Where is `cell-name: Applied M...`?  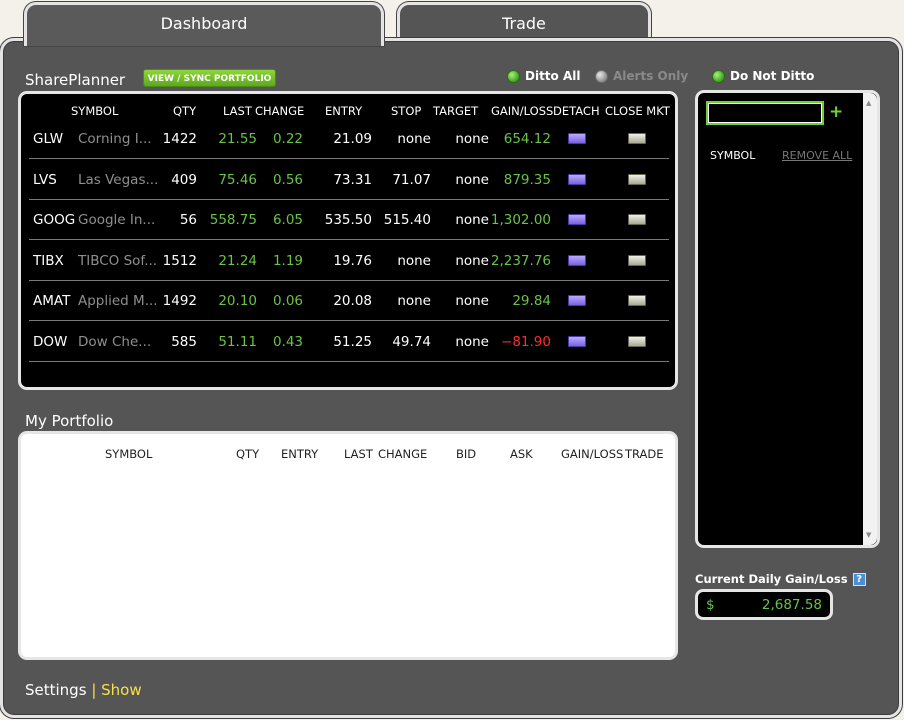
cell-name: Applied M... is located at coordinates (118, 301).